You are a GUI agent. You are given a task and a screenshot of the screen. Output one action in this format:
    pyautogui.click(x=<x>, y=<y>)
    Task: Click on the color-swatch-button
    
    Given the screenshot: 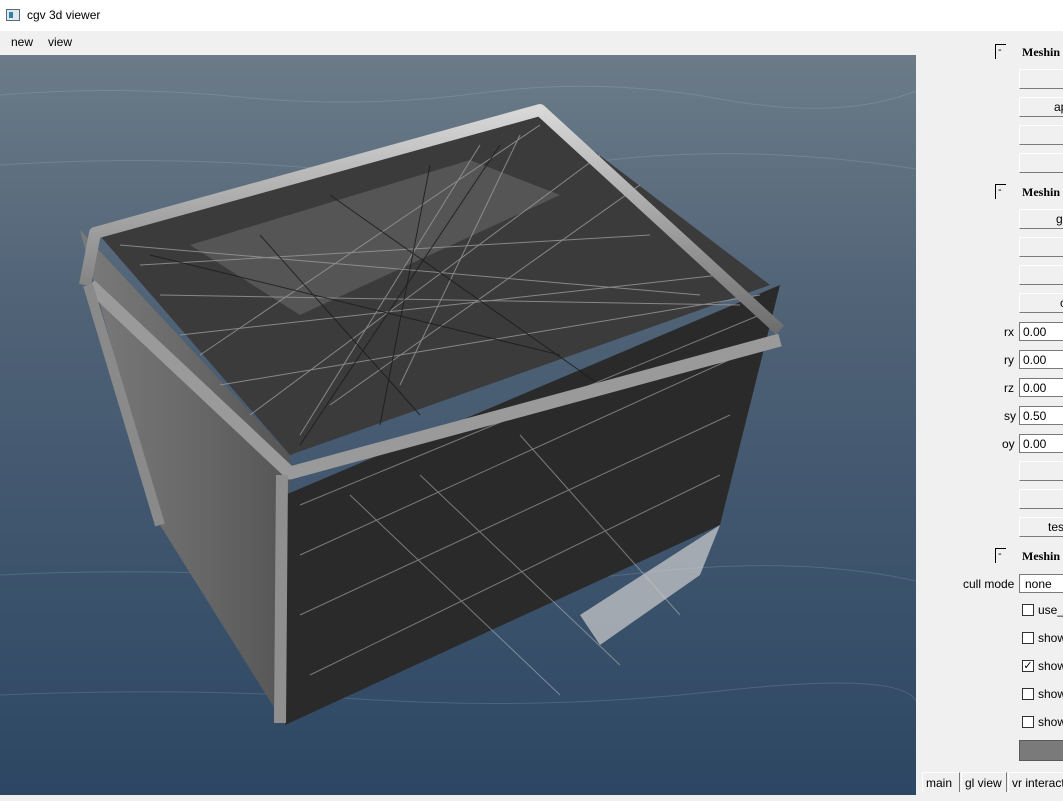 What is the action you would take?
    pyautogui.click(x=1041, y=750)
    